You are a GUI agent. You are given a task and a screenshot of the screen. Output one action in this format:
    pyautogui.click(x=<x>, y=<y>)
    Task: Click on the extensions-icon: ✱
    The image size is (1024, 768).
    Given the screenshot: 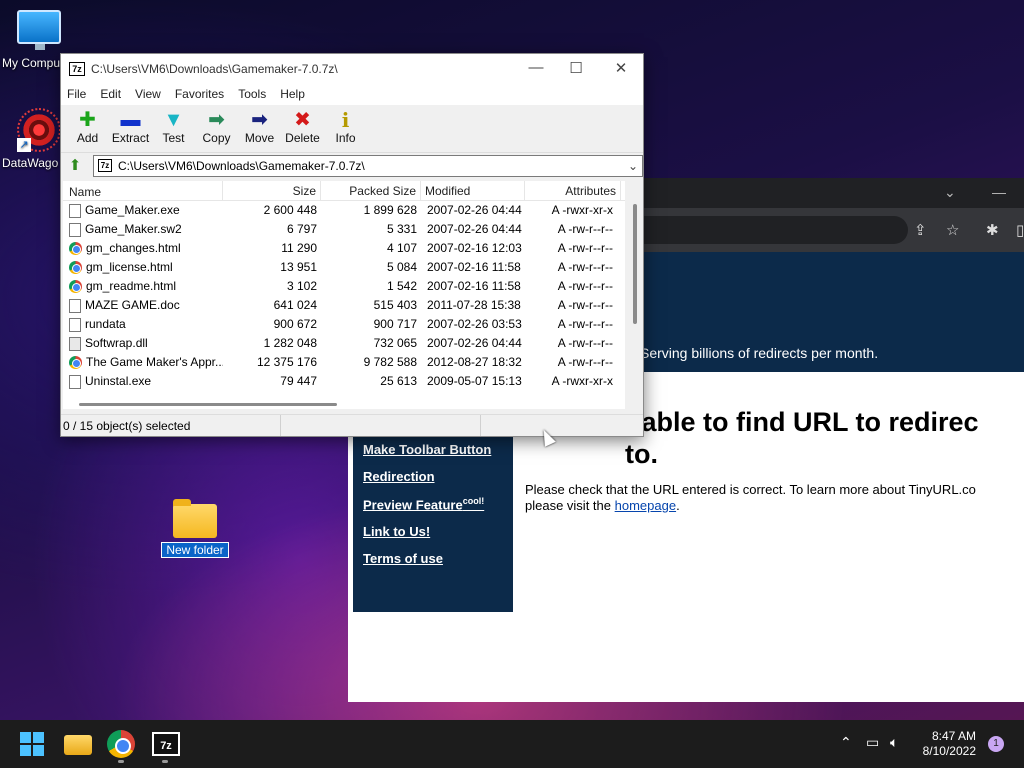 What is the action you would take?
    pyautogui.click(x=992, y=230)
    